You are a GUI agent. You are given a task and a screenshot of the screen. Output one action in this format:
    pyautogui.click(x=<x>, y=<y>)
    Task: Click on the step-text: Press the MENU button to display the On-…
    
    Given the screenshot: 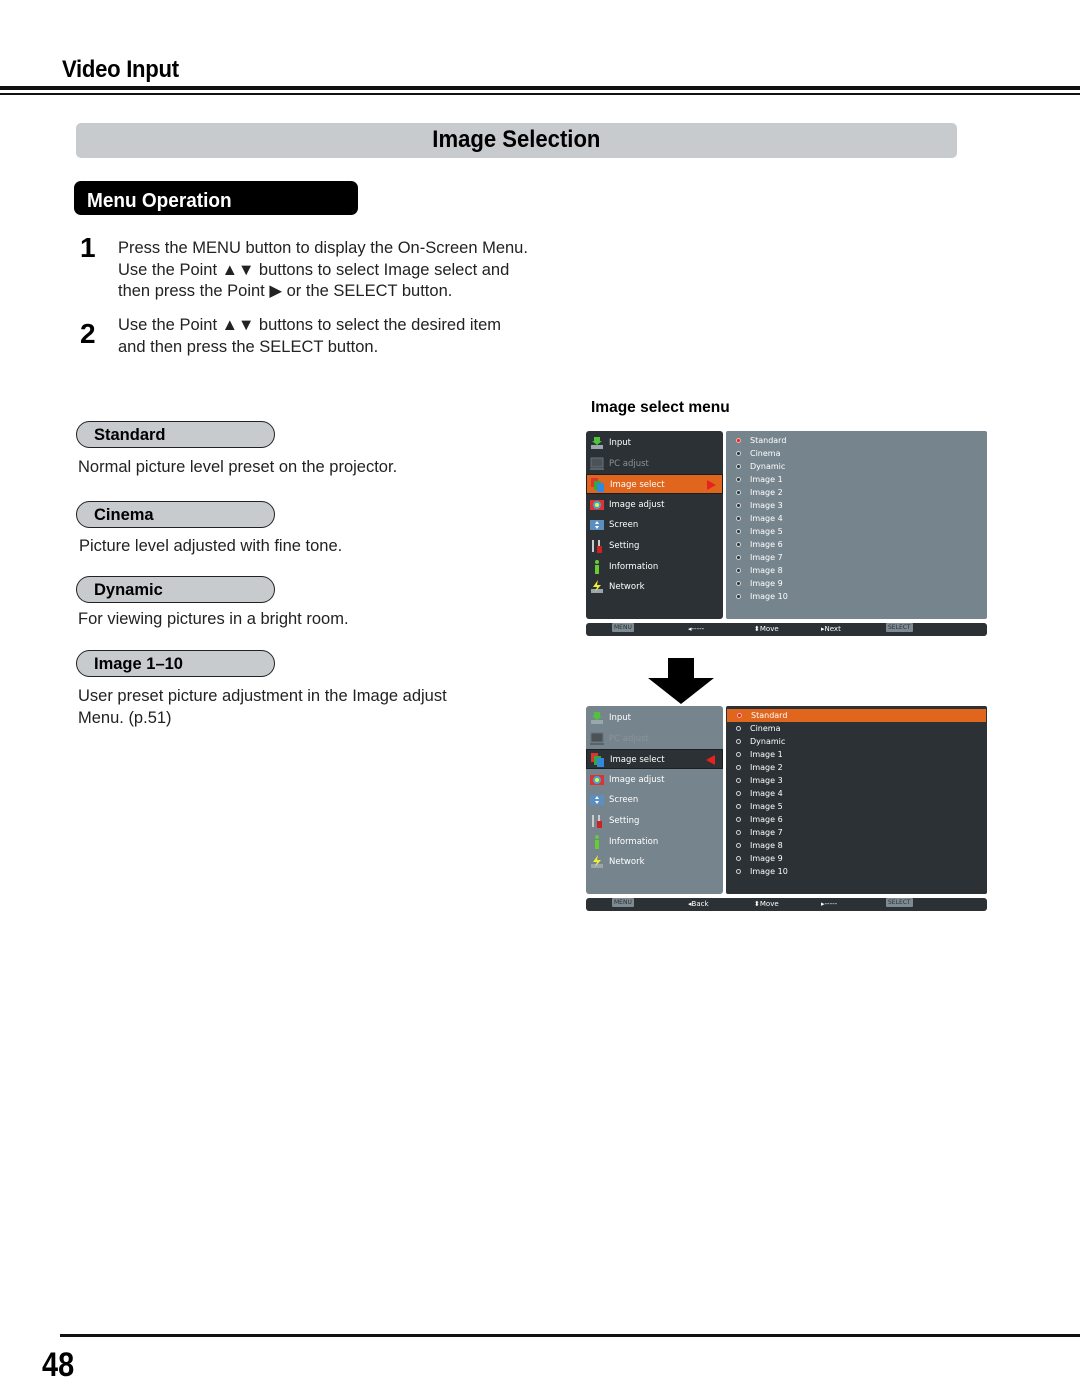 What is the action you would take?
    pyautogui.click(x=323, y=270)
    